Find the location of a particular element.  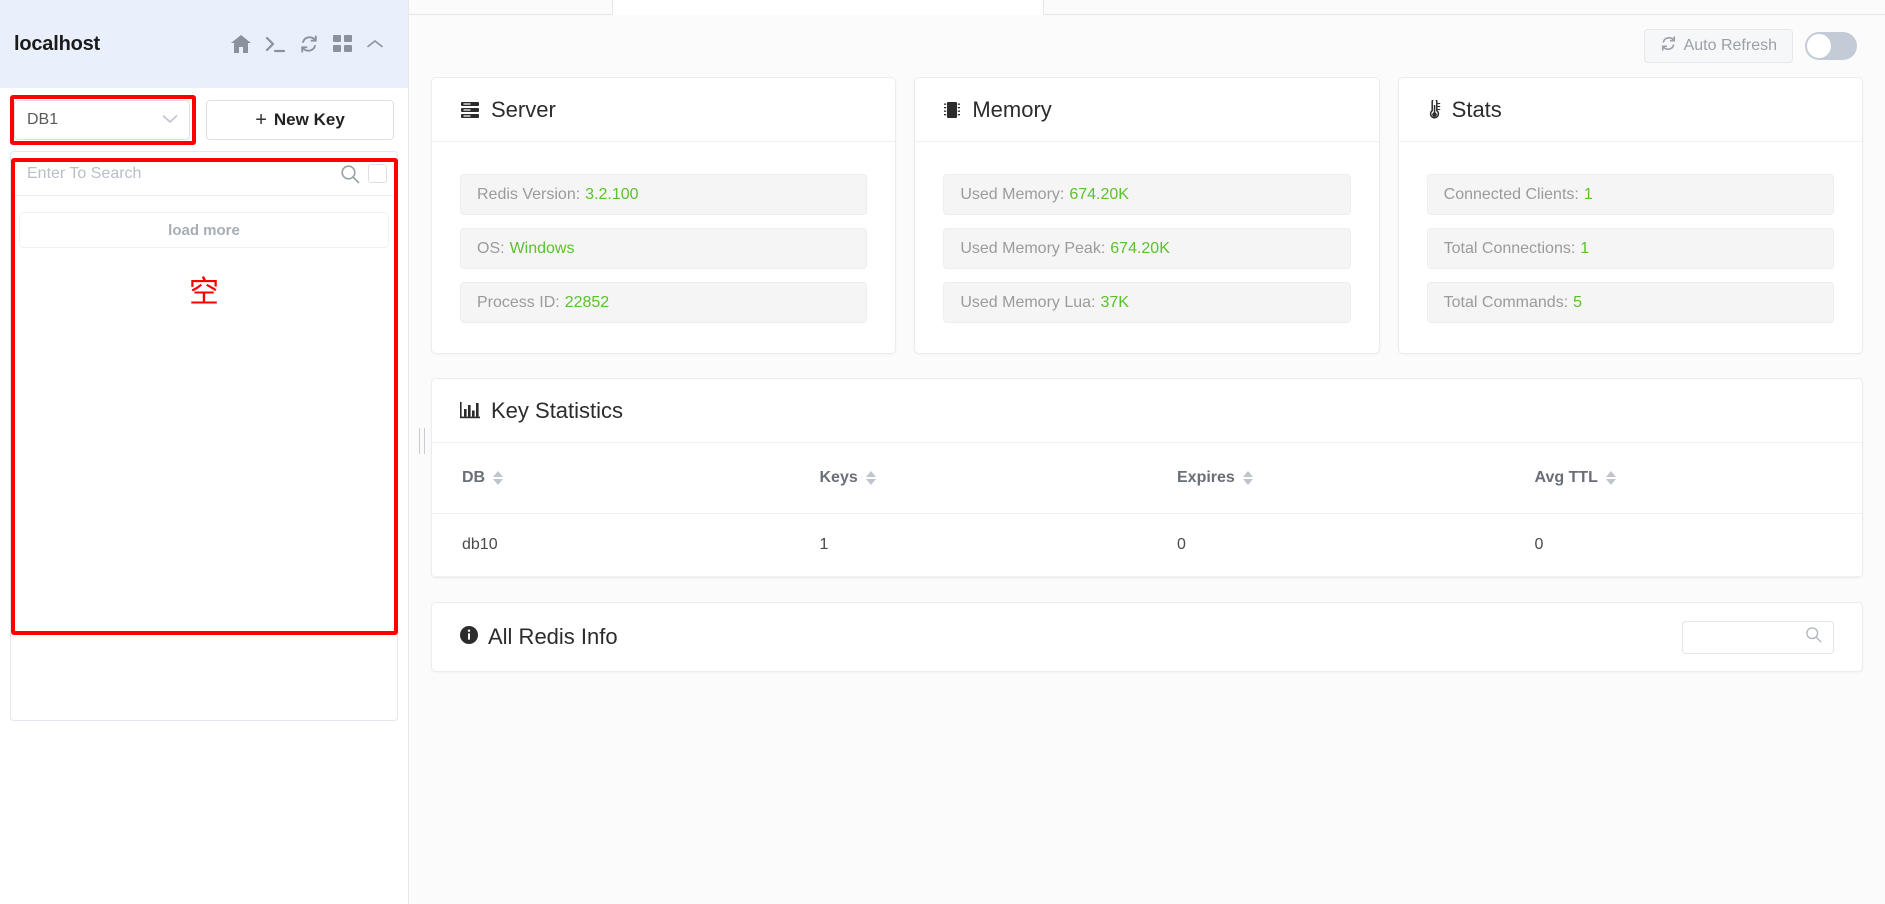

all-redis-info-title: All Redis Info is located at coordinates (553, 636).